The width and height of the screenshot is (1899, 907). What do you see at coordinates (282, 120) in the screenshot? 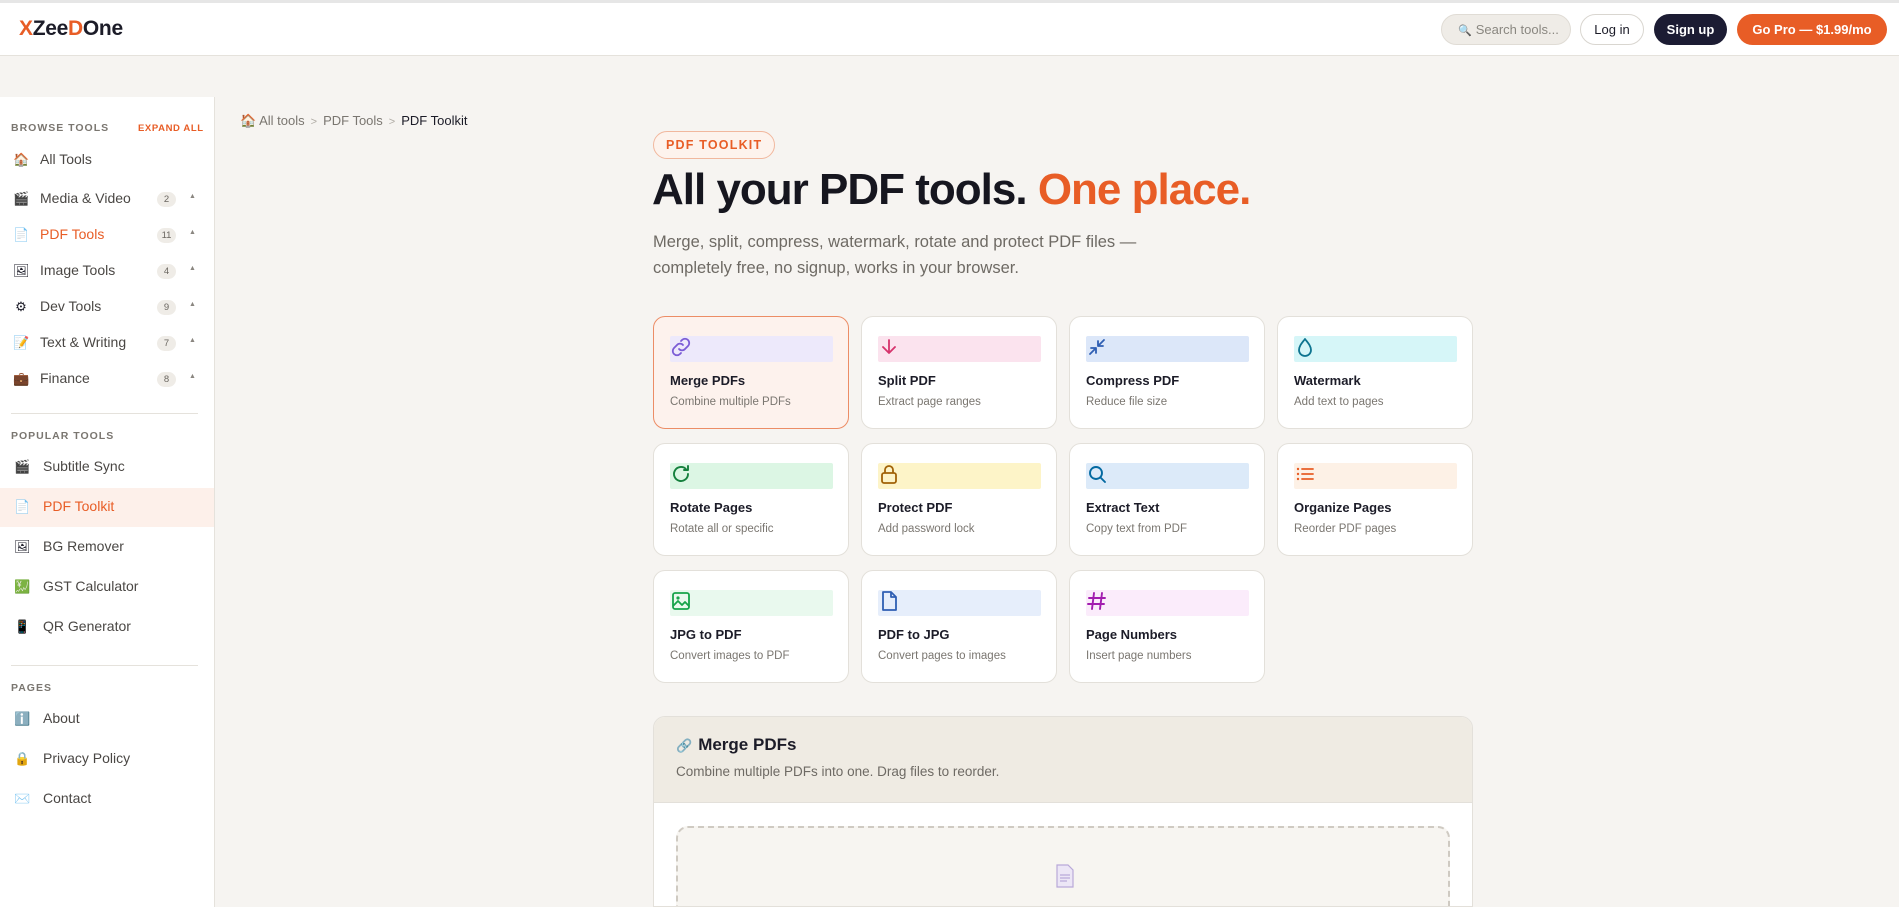
I see `breadcrumb-all-tools: All tools` at bounding box center [282, 120].